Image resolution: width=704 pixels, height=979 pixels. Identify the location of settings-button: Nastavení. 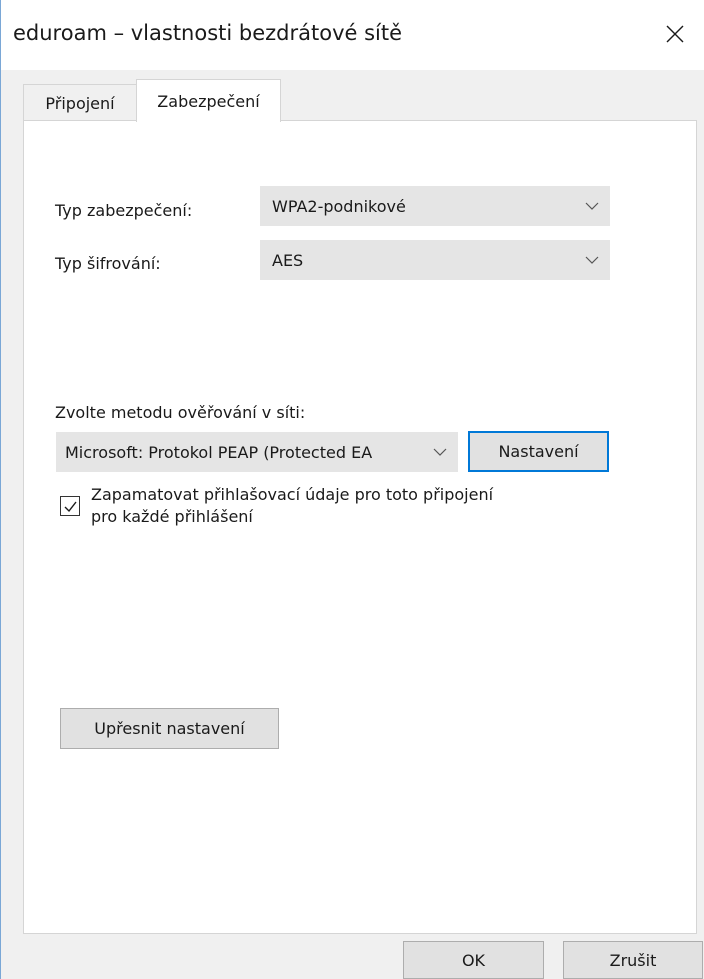
(538, 451).